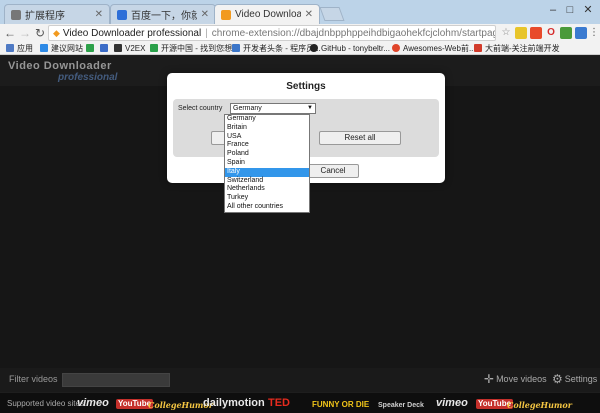 This screenshot has height=413, width=600. Describe the element at coordinates (360, 138) in the screenshot. I see `reset-all-button: Reset all` at that location.